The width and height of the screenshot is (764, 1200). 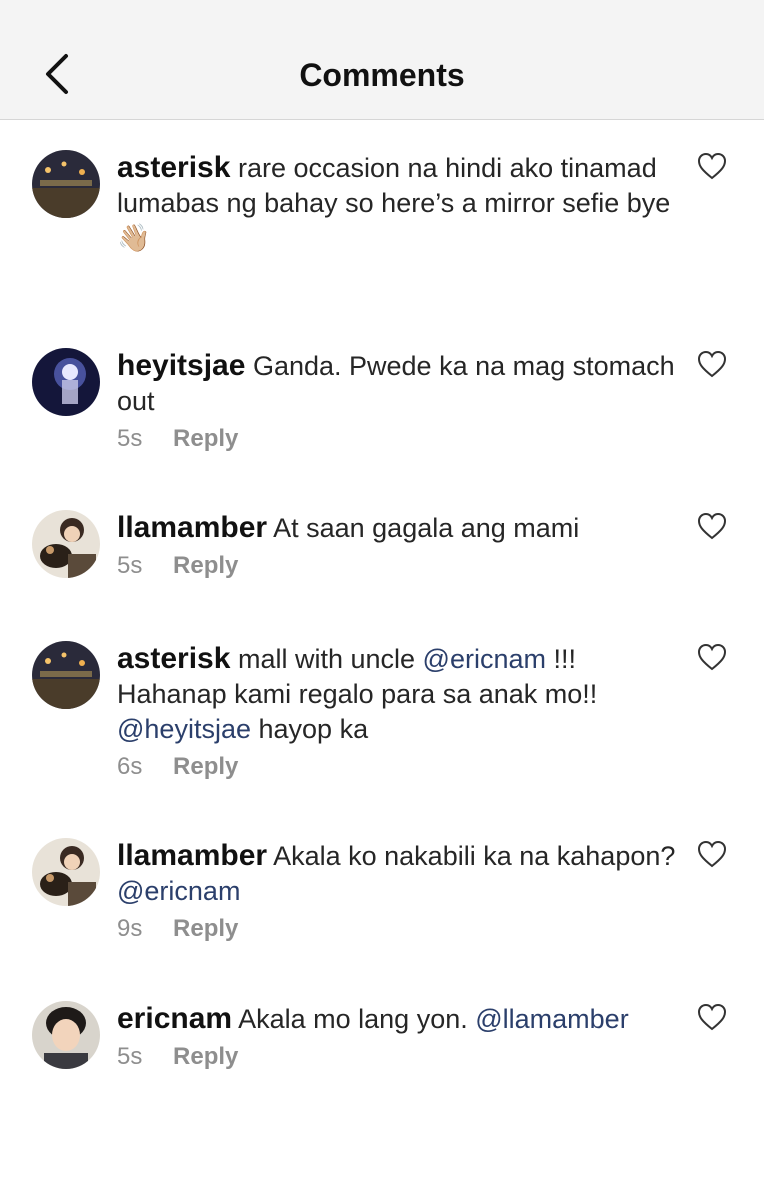 What do you see at coordinates (382, 75) in the screenshot?
I see `page-title: Comments` at bounding box center [382, 75].